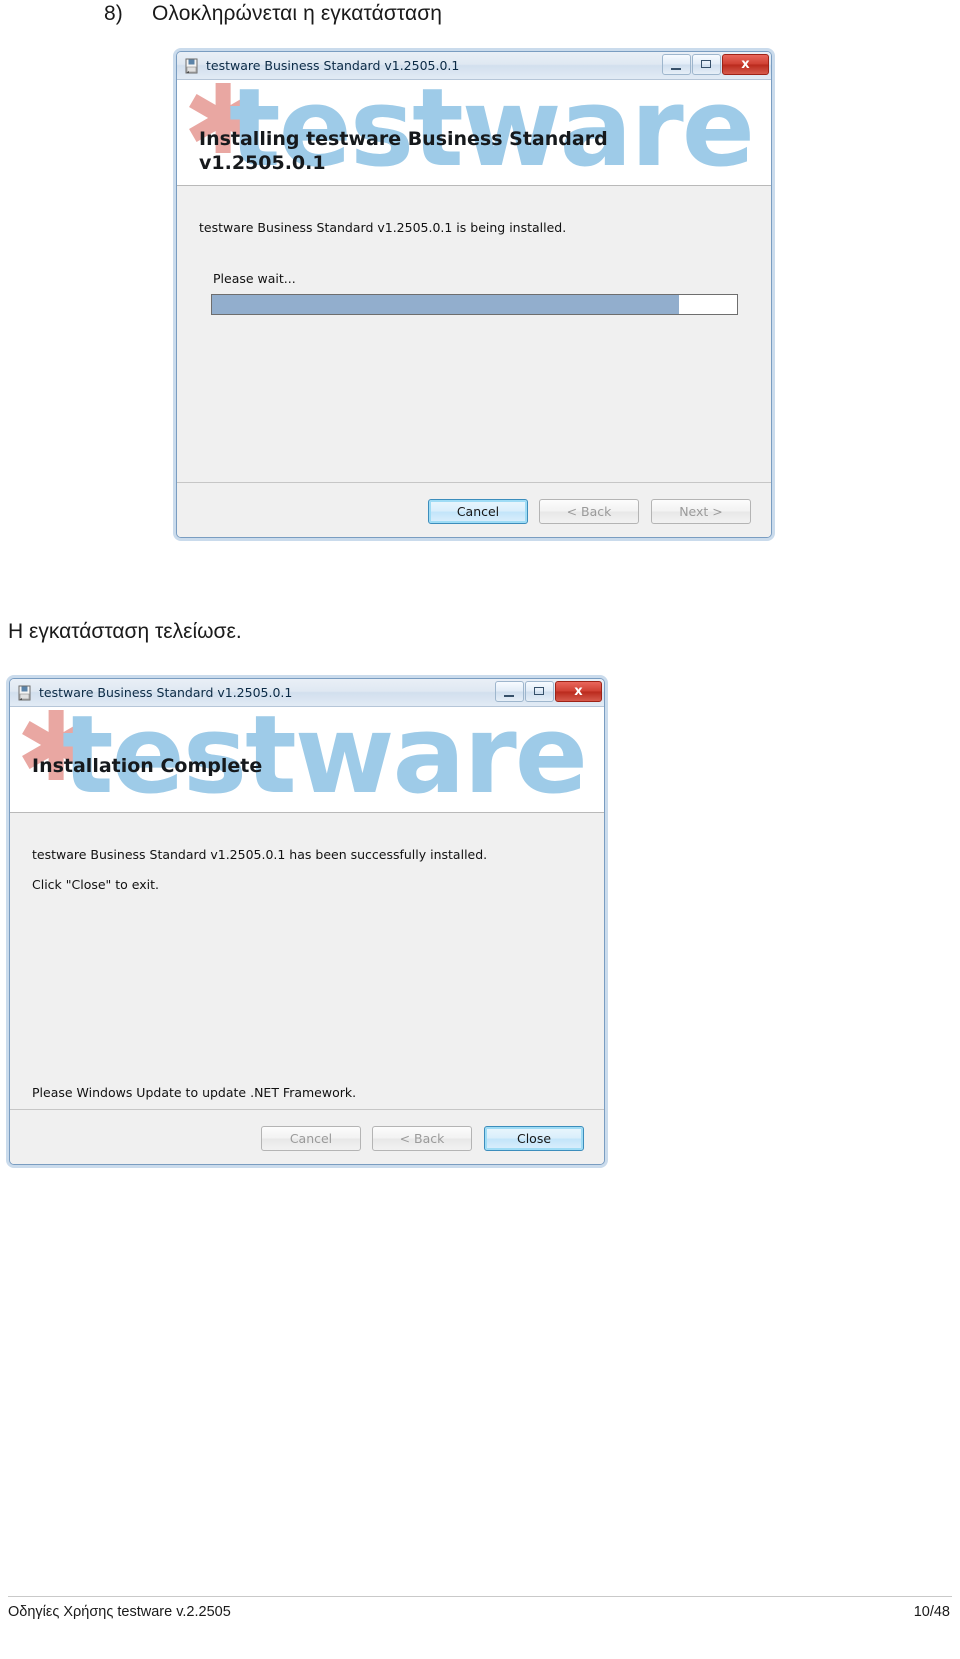 The height and width of the screenshot is (1659, 960). Describe the element at coordinates (480, 1596) in the screenshot. I see `footer-divider` at that location.